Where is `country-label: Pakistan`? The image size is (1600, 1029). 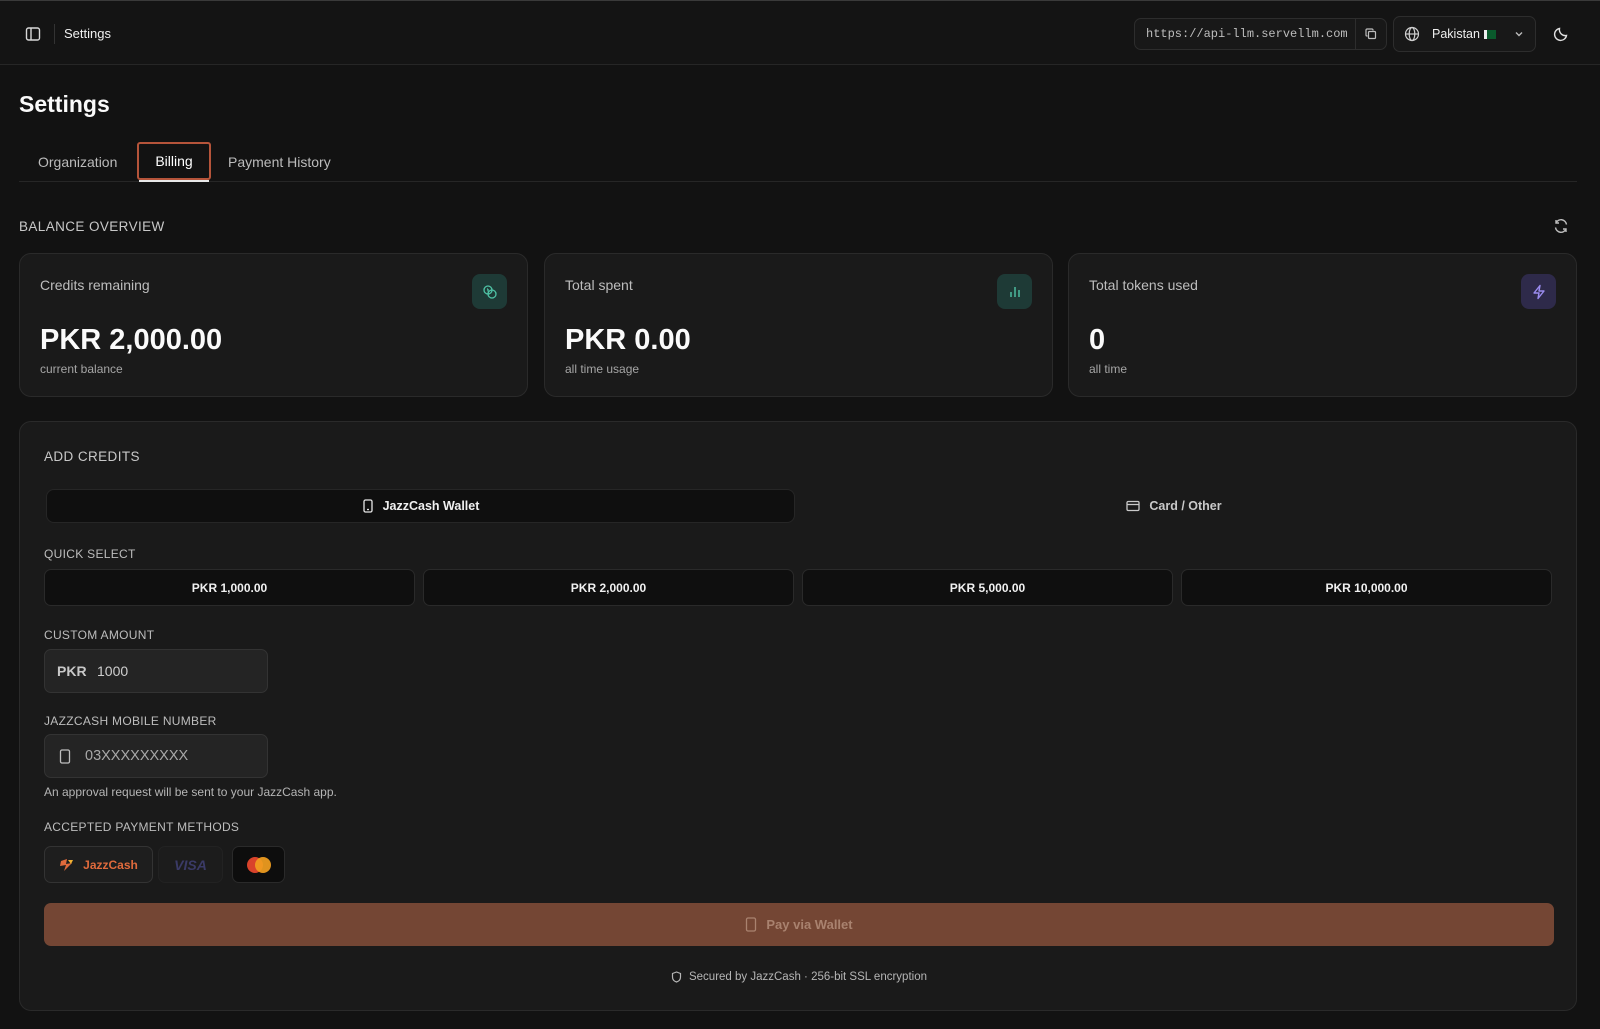
country-label: Pakistan is located at coordinates (1456, 34).